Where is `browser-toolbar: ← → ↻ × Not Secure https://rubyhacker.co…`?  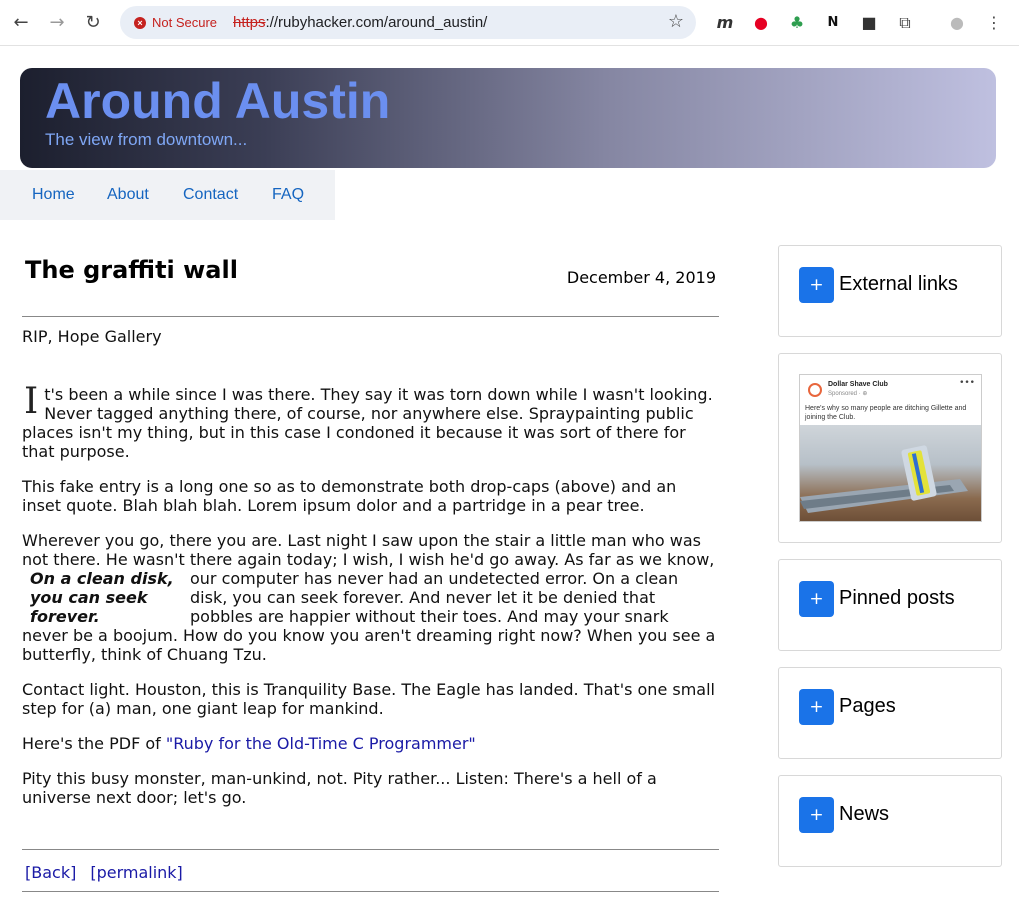
browser-toolbar: ← → ↻ × Not Secure https://rubyhacker.co… is located at coordinates (509, 23).